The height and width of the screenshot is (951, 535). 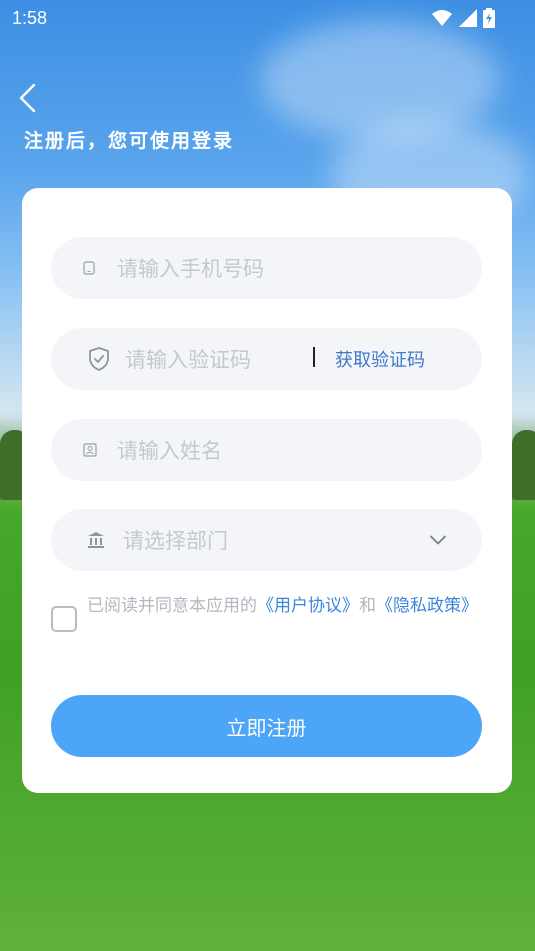 I want to click on phone-icon, so click(x=89, y=268).